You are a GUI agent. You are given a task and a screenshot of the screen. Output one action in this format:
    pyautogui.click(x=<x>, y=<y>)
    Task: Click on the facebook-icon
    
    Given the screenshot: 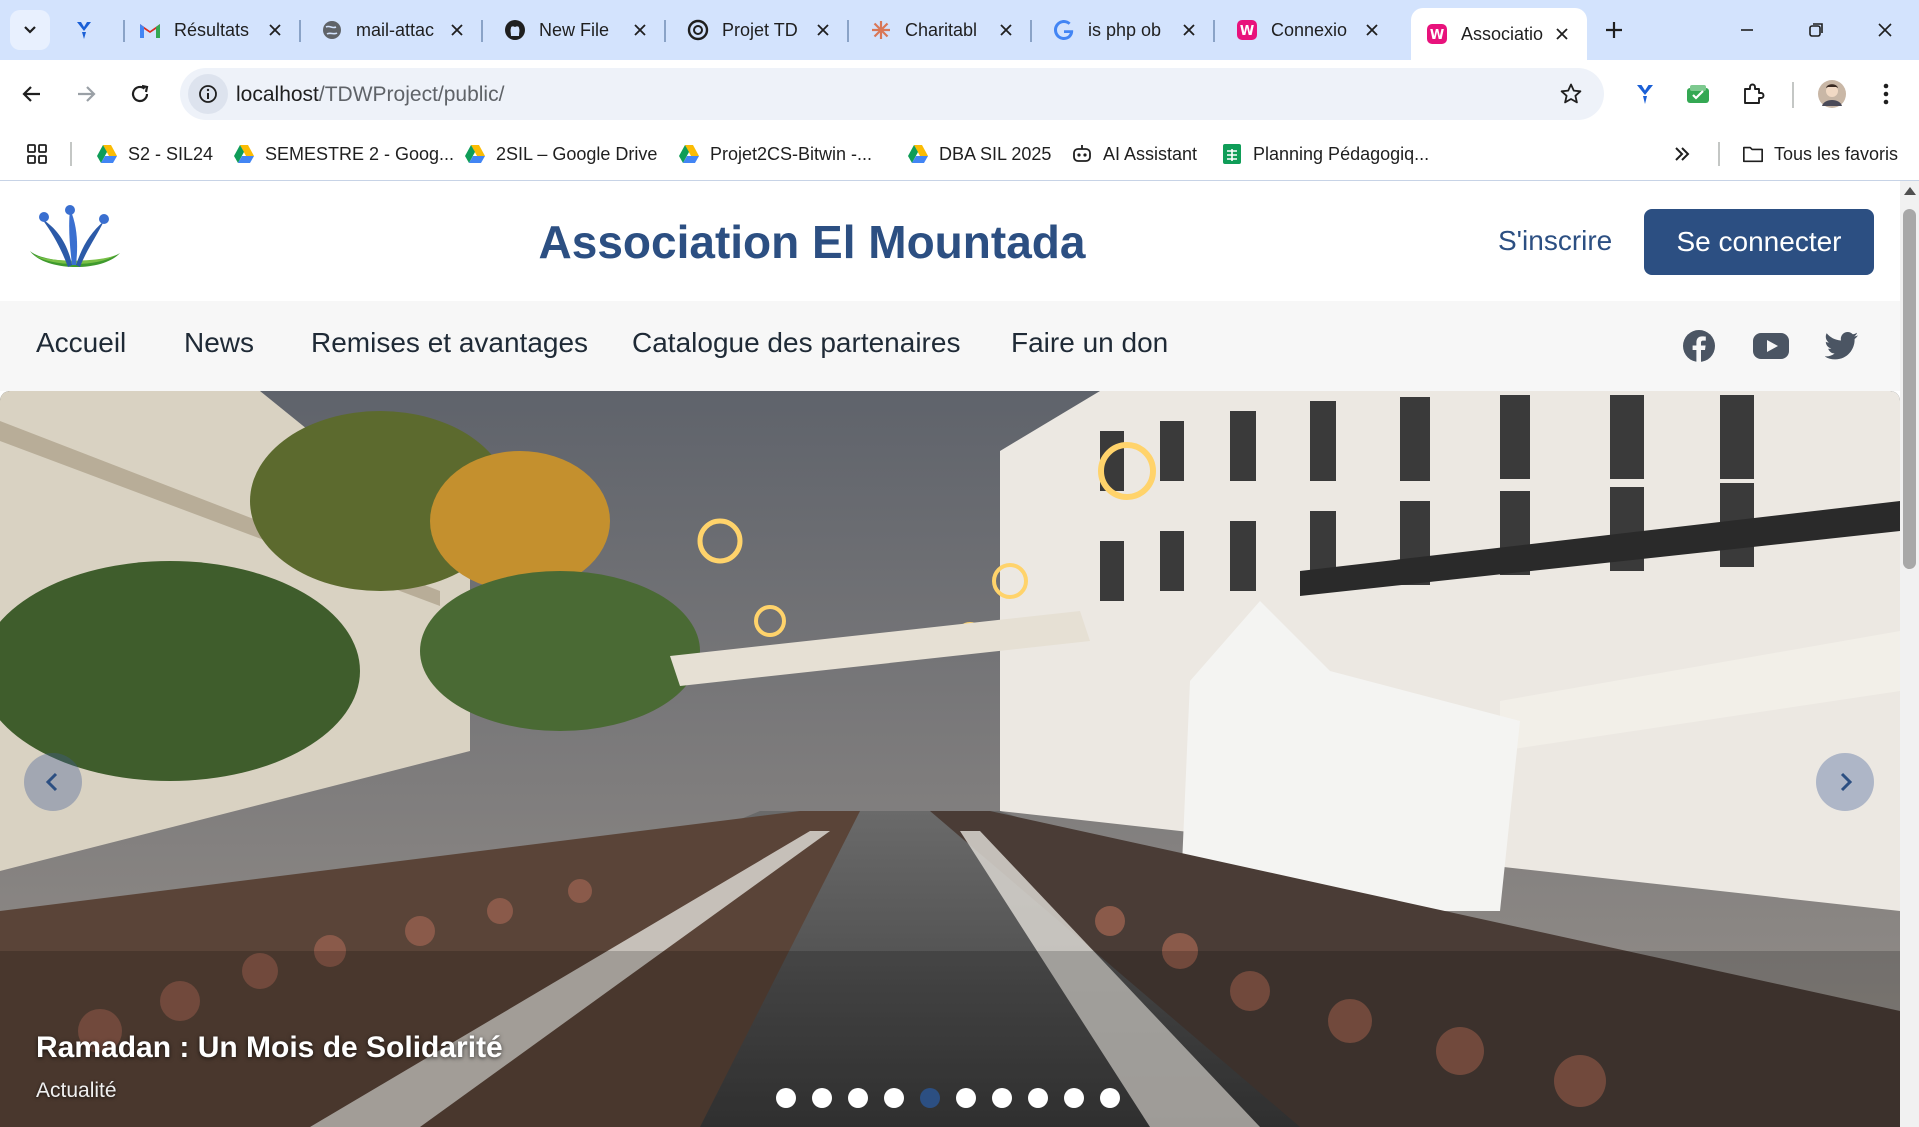 What is the action you would take?
    pyautogui.click(x=1699, y=346)
    